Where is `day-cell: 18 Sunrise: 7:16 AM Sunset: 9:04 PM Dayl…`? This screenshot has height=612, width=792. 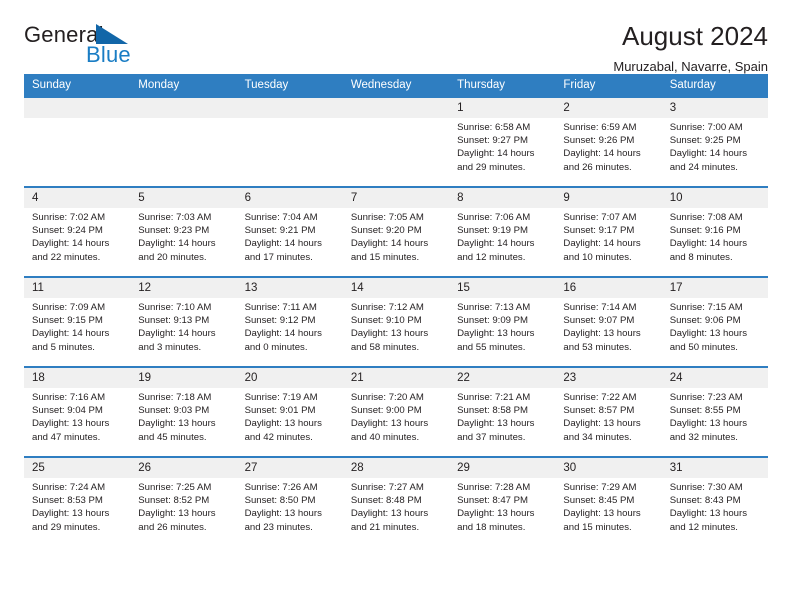 day-cell: 18 Sunrise: 7:16 AM Sunset: 9:04 PM Dayl… is located at coordinates (77, 411).